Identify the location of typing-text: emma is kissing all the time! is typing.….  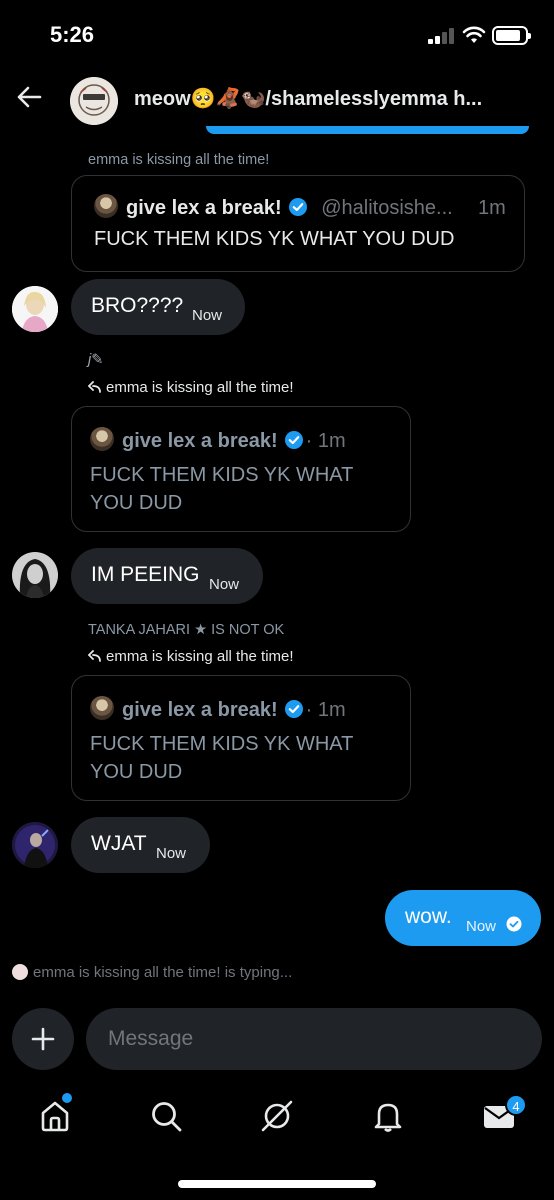
(163, 972).